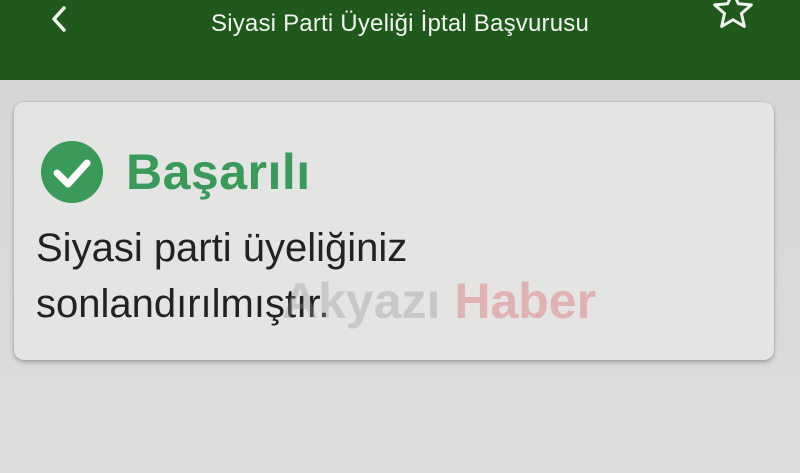 This screenshot has height=473, width=800. Describe the element at coordinates (72, 172) in the screenshot. I see `check-circle-icon` at that location.